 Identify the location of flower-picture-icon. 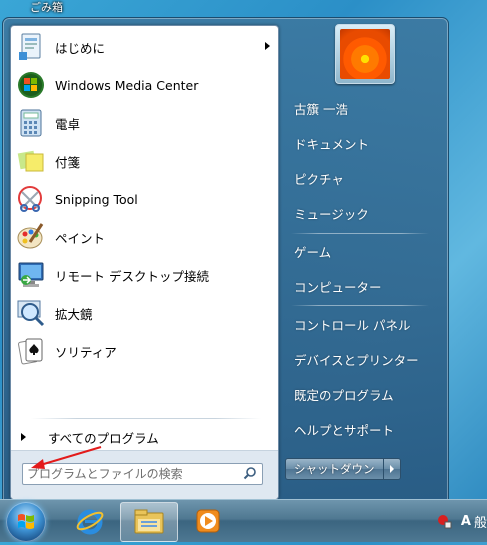
(365, 54).